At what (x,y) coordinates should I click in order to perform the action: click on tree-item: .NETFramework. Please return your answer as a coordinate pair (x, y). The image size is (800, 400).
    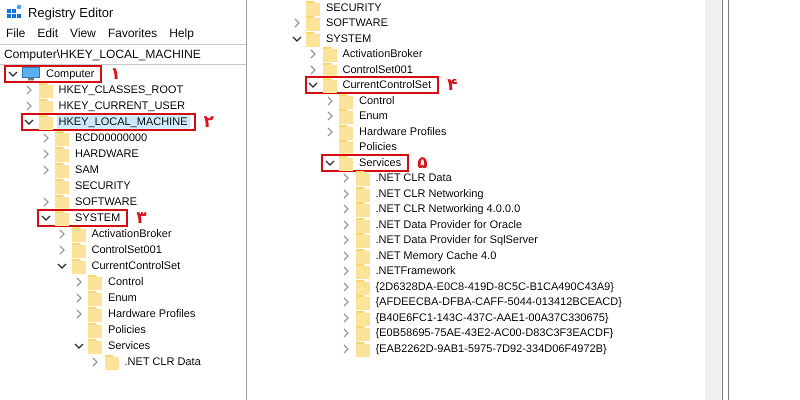
    Looking at the image, I should click on (416, 271).